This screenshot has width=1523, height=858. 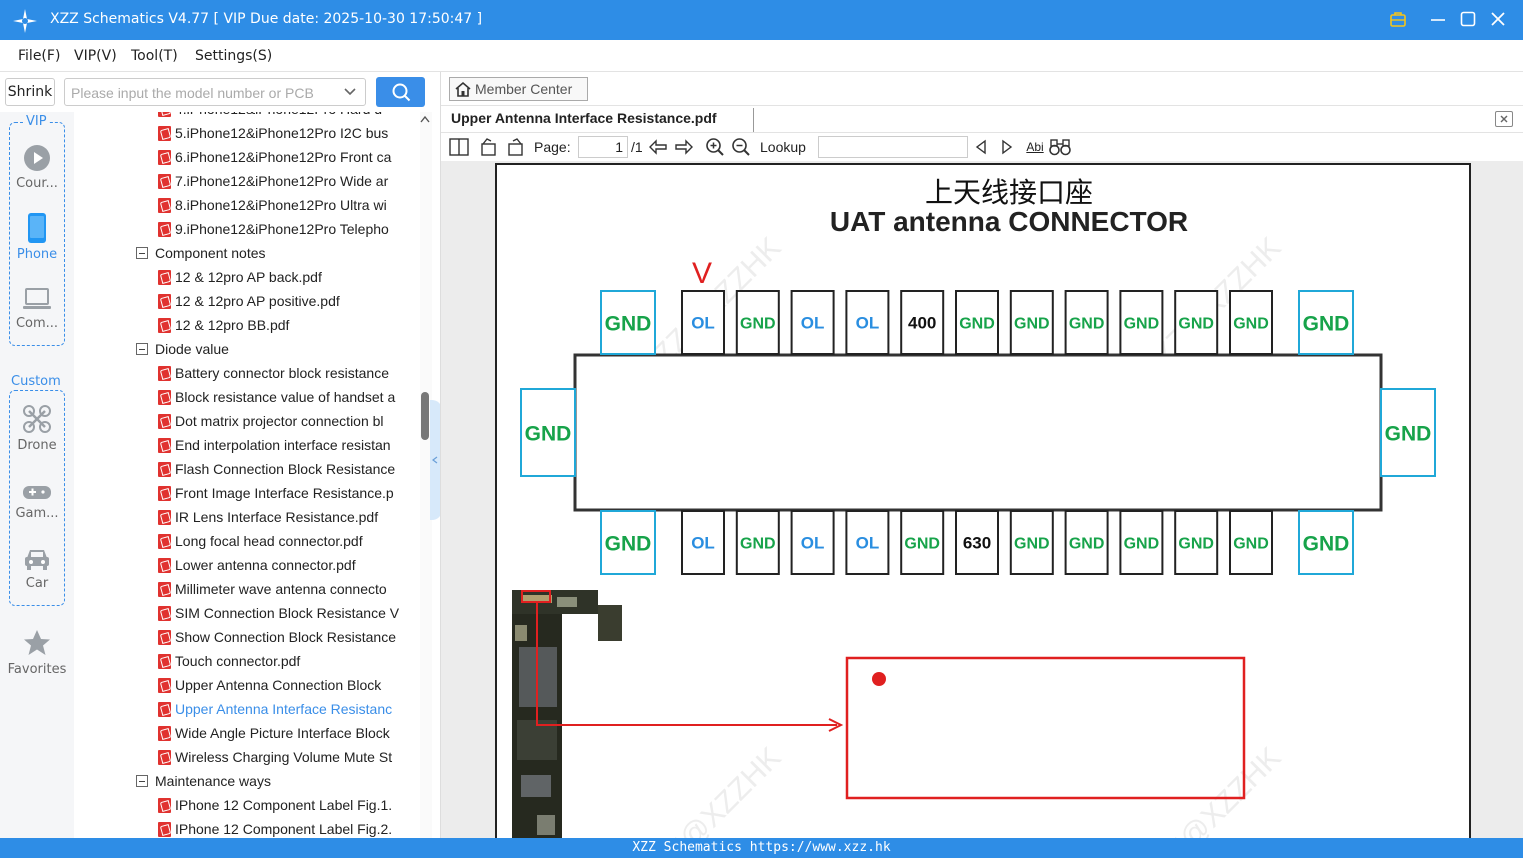 I want to click on tree-item-label: Wide Angle Picture Interface Block, so click(x=282, y=733).